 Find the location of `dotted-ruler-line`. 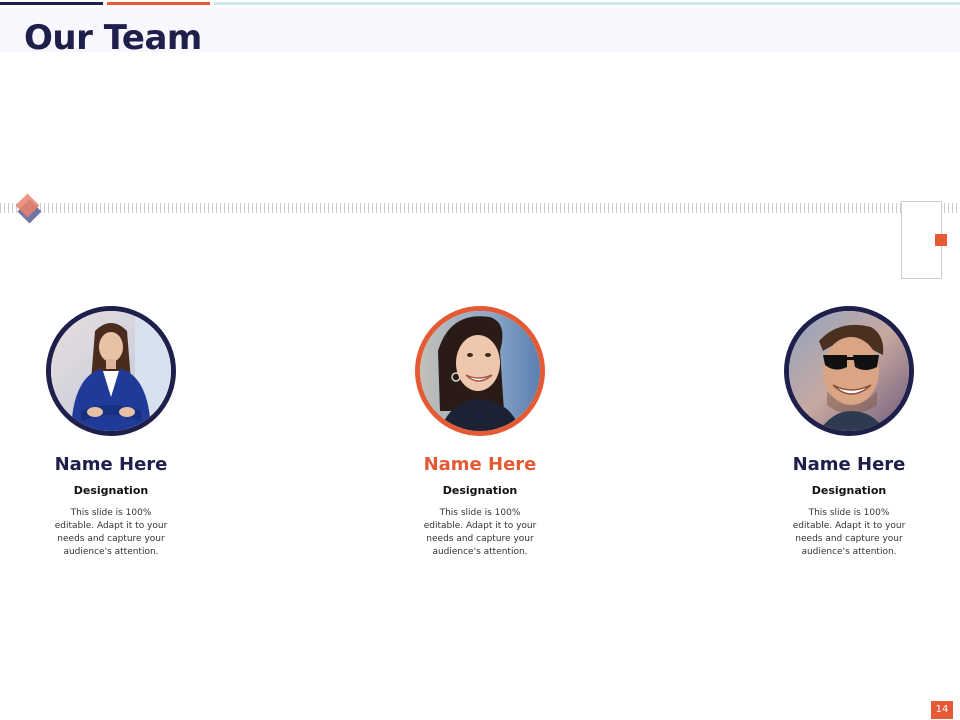

dotted-ruler-line is located at coordinates (480, 208).